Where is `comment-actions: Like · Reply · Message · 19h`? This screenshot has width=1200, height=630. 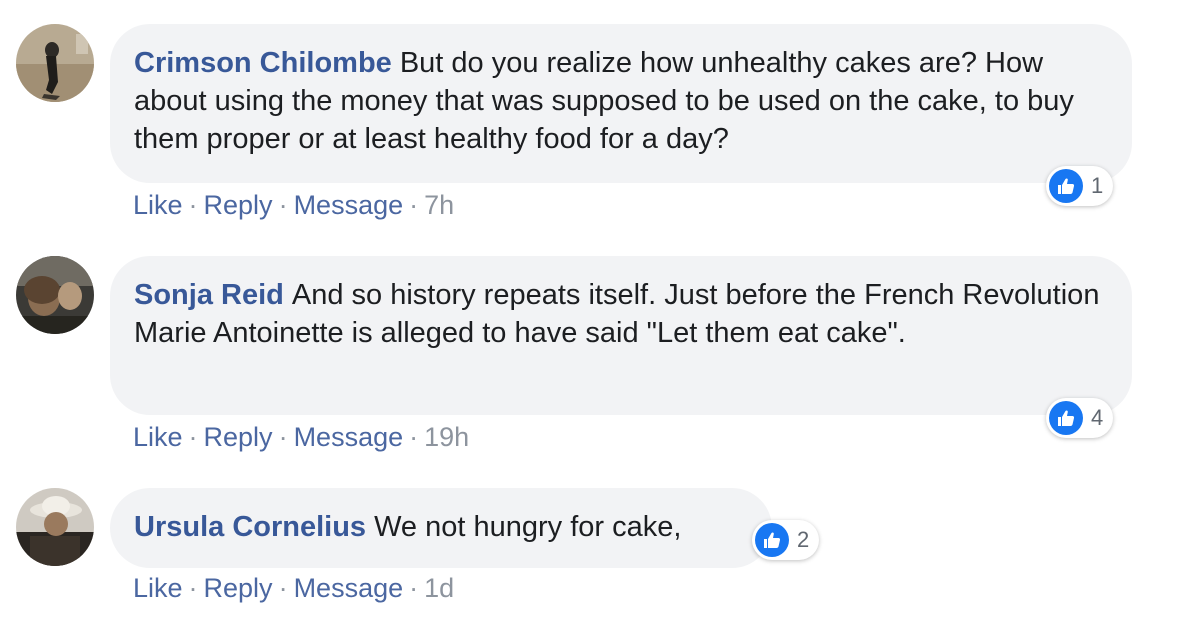 comment-actions: Like · Reply · Message · 19h is located at coordinates (301, 437).